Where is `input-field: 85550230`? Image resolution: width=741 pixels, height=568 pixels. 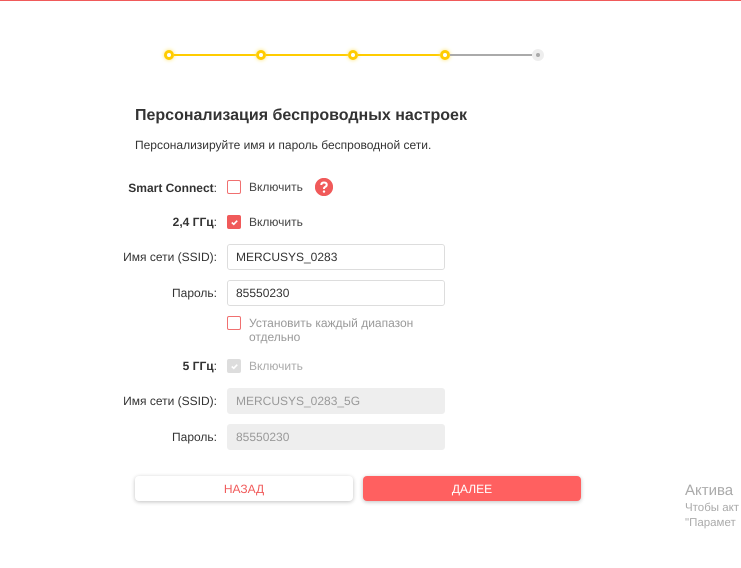
input-field: 85550230 is located at coordinates (336, 293).